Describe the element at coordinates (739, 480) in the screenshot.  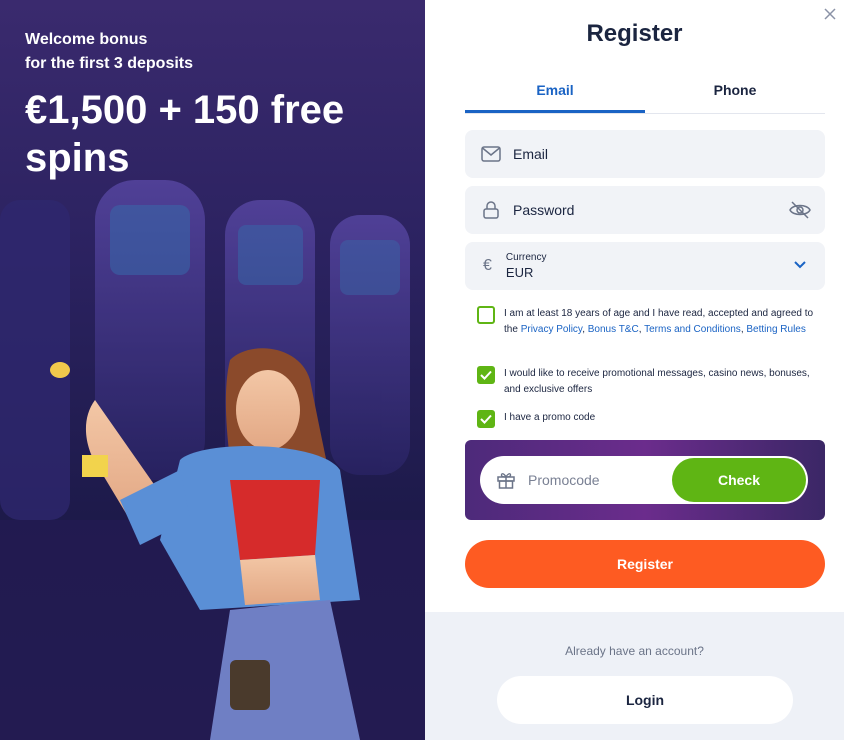
I see `check-button: Check` at that location.